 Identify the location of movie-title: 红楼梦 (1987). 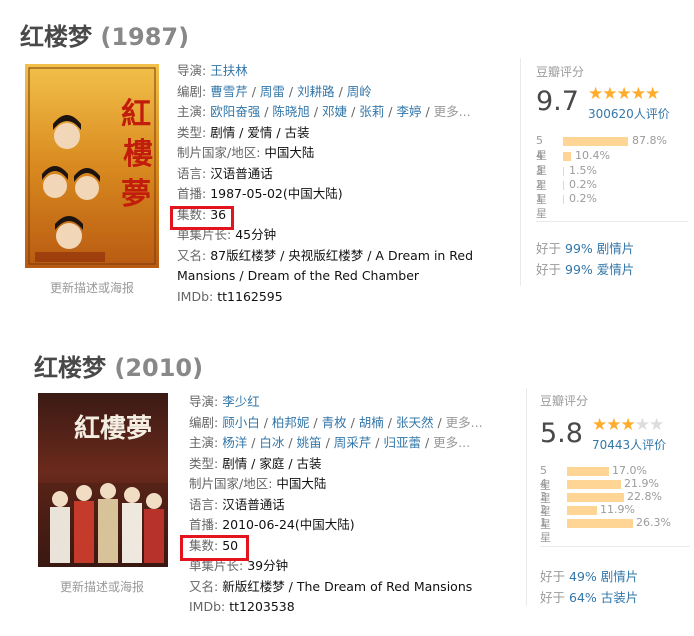
(104, 34).